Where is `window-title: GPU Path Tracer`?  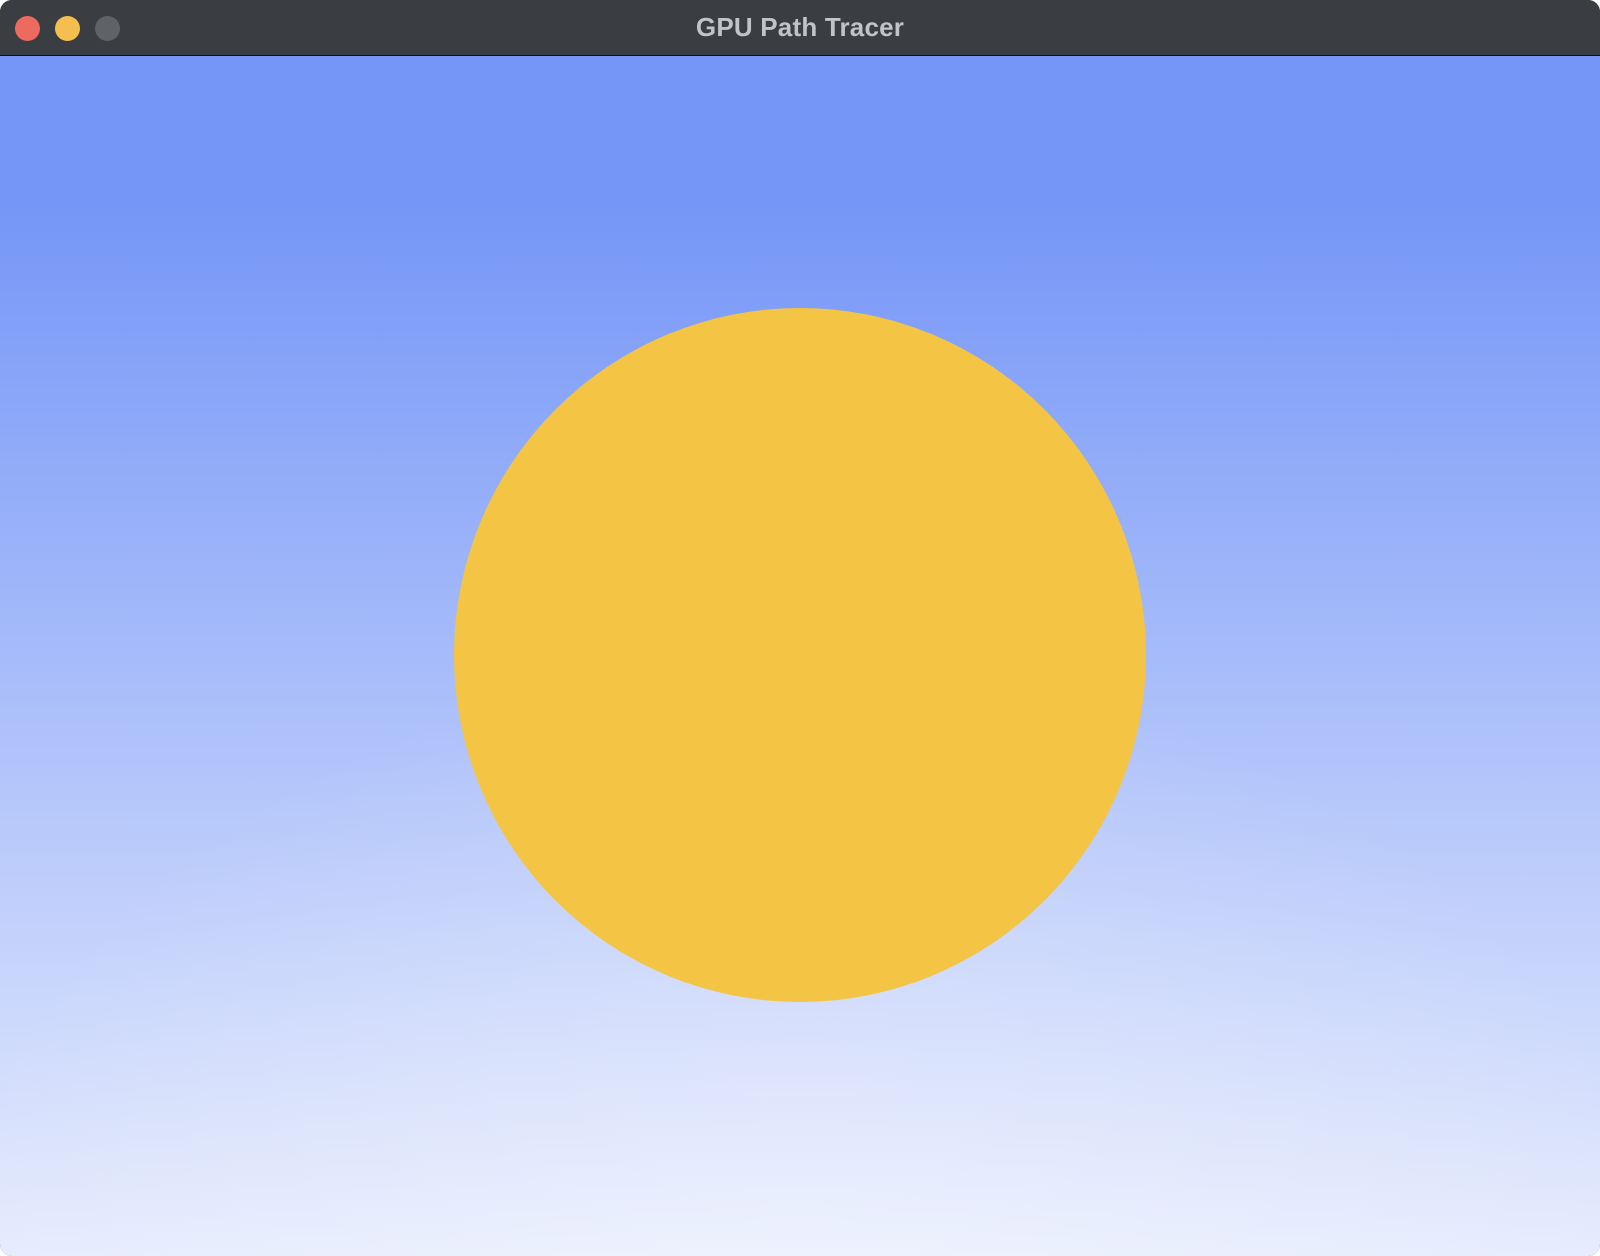
window-title: GPU Path Tracer is located at coordinates (800, 27).